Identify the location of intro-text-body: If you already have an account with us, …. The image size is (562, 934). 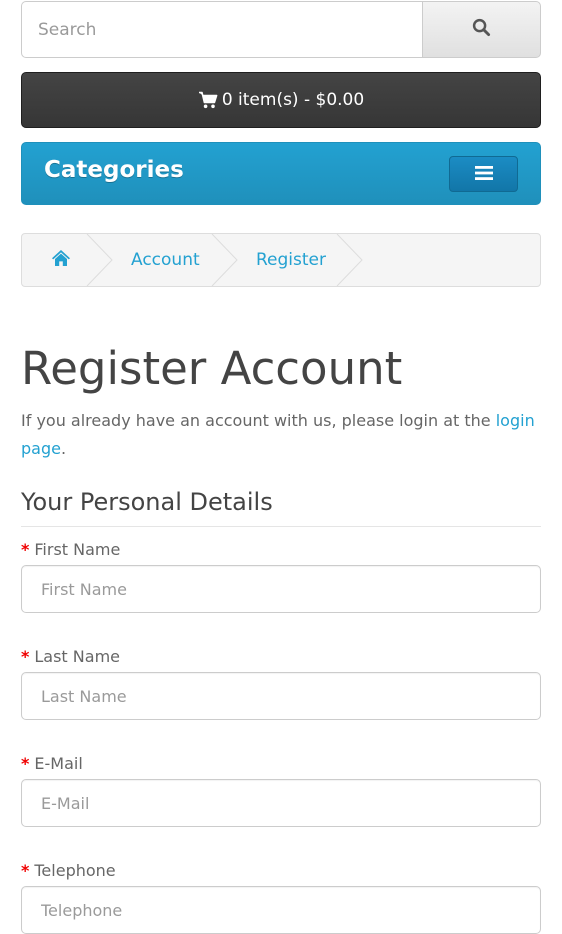
(258, 420).